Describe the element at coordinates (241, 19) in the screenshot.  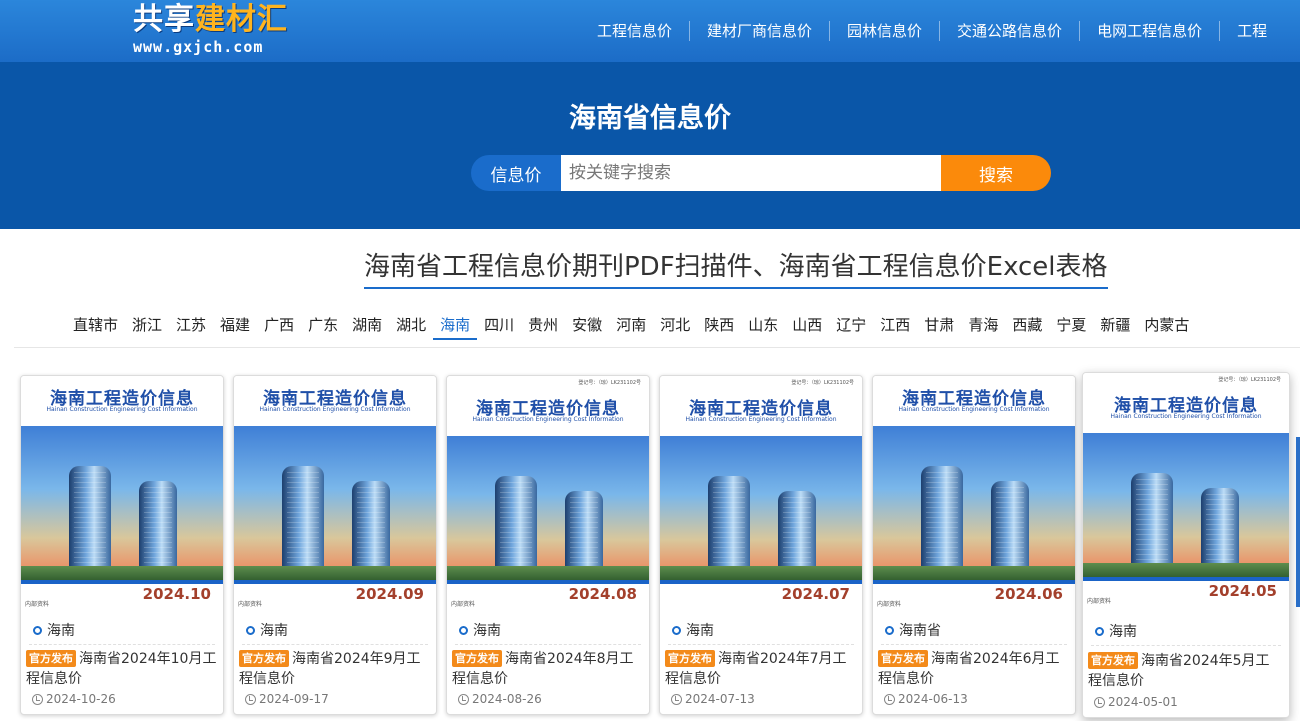
I see `logo-text-part2: 建材汇` at that location.